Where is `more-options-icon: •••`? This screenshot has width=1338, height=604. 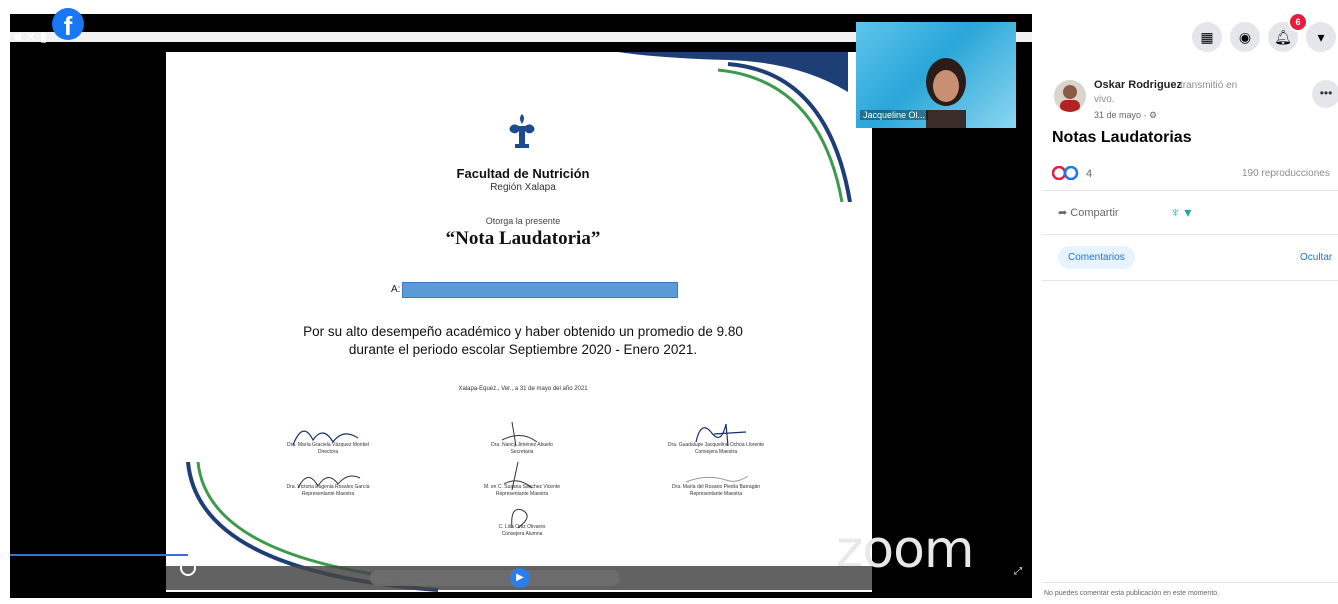
more-options-icon: ••• is located at coordinates (1325, 94).